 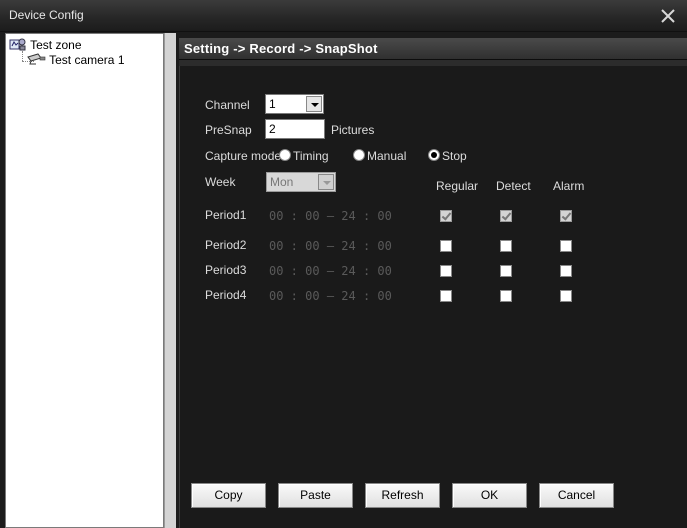 What do you see at coordinates (282, 182) in the screenshot?
I see `week-value: Mon` at bounding box center [282, 182].